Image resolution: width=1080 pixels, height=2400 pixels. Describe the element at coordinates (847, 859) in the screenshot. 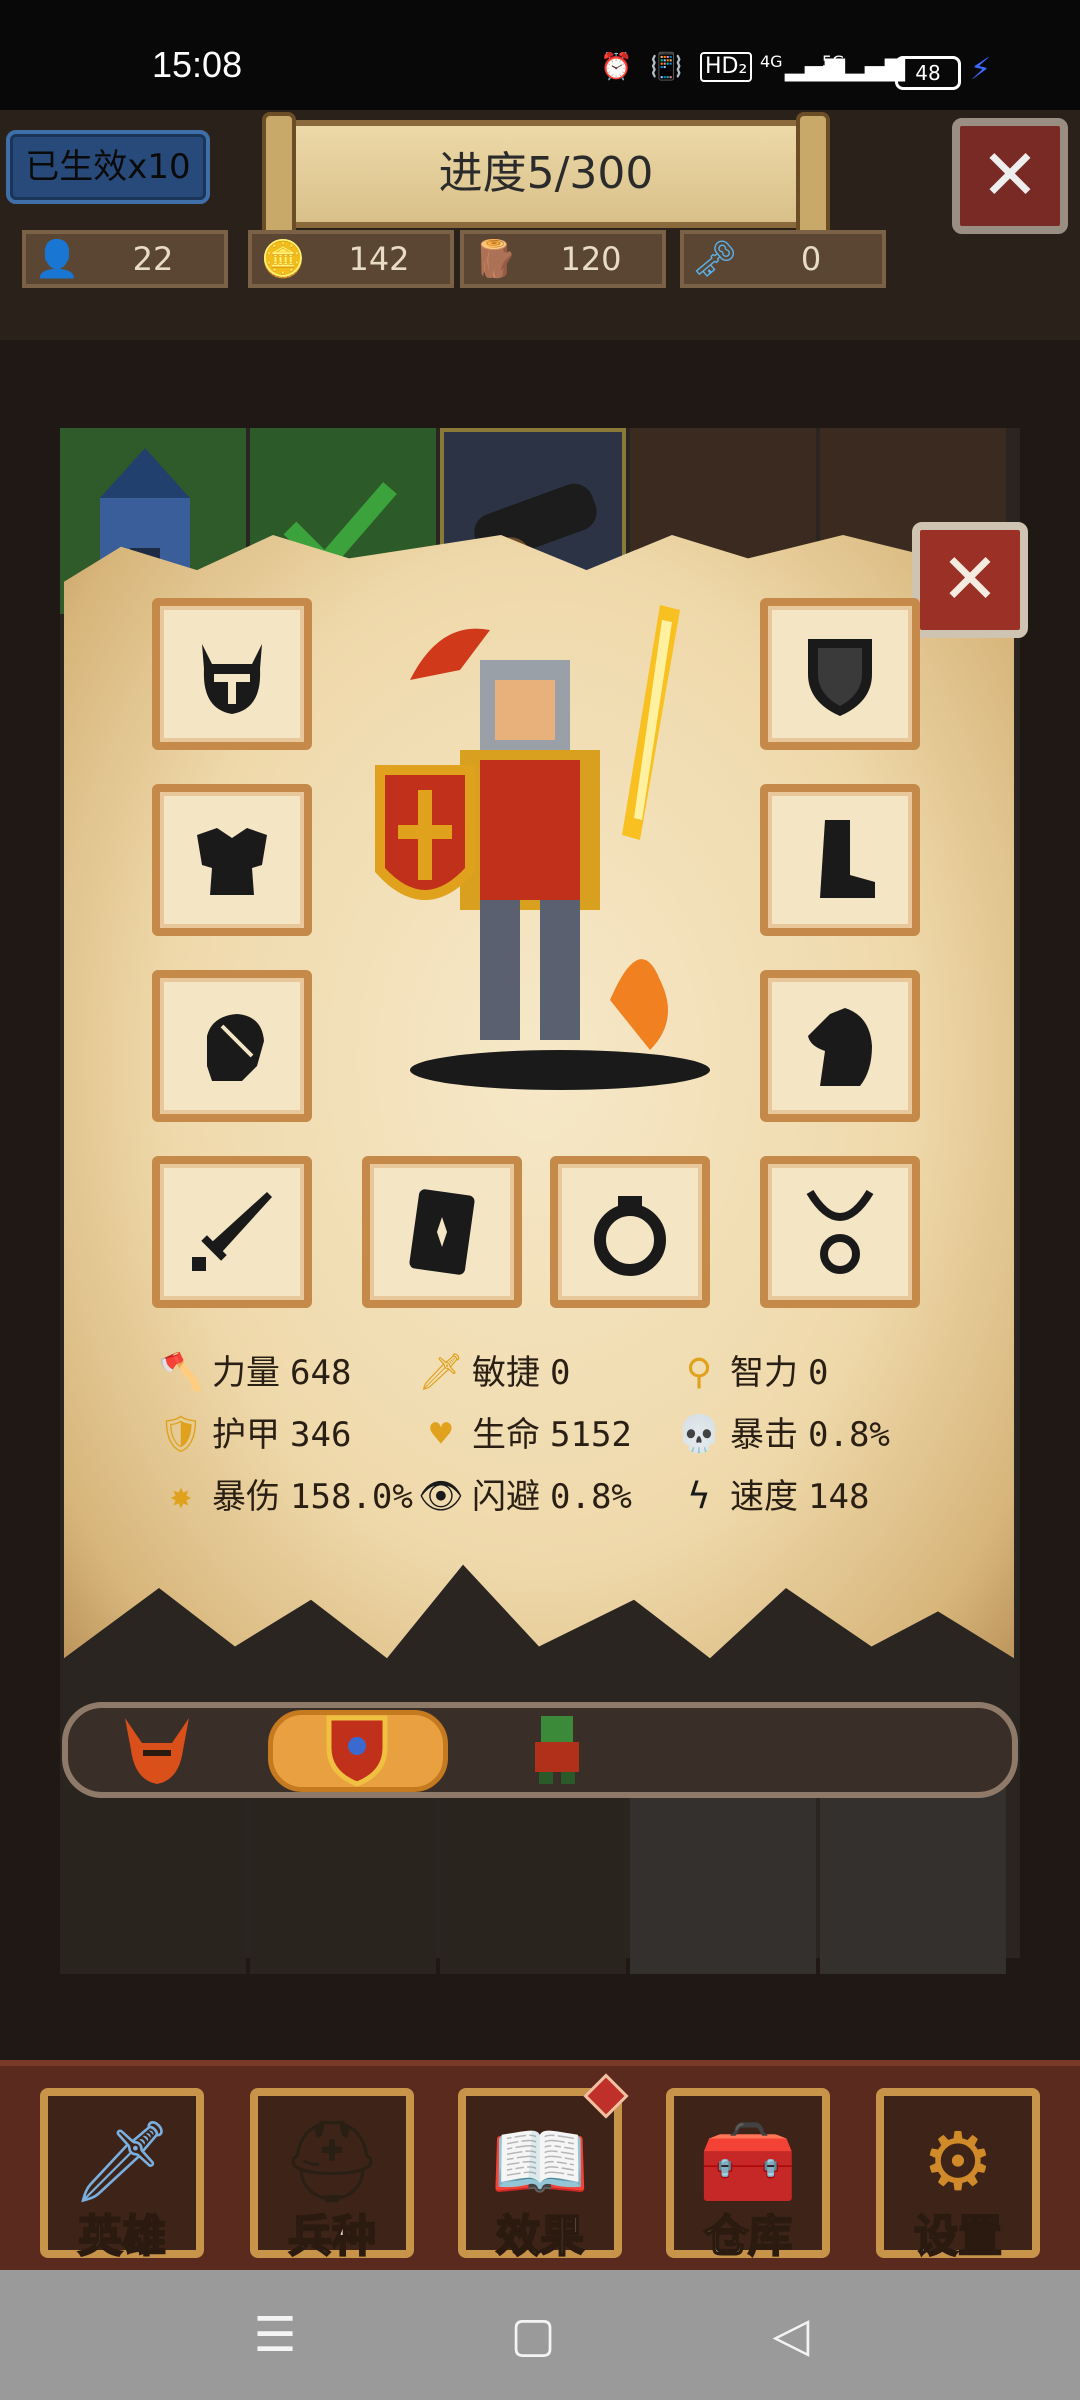

I see `boots-icon` at that location.